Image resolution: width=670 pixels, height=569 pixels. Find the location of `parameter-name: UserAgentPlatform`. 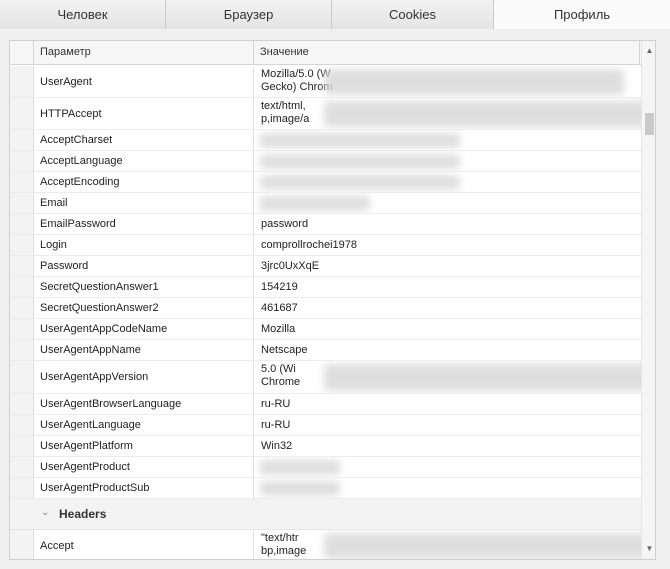

parameter-name: UserAgentPlatform is located at coordinates (144, 446).